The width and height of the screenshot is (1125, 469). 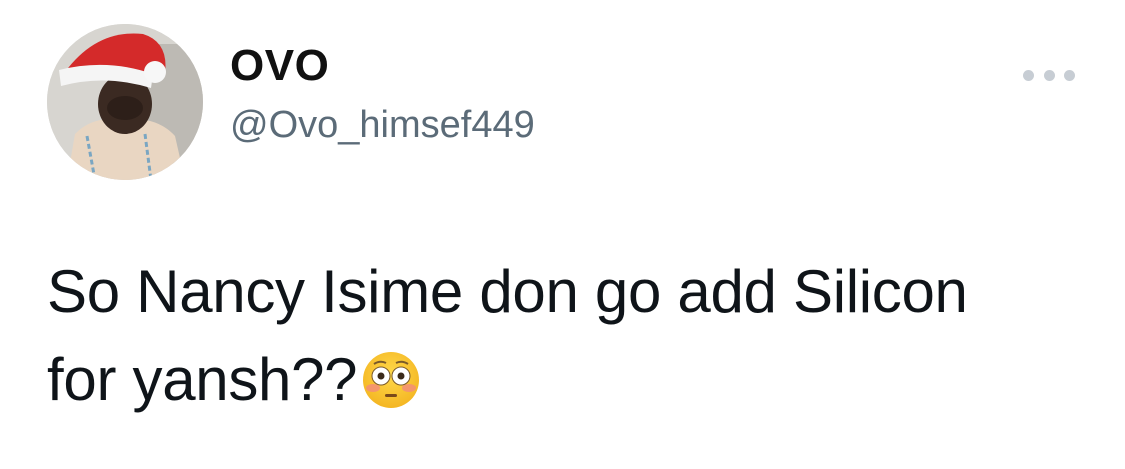 I want to click on author-avatar, so click(x=125, y=102).